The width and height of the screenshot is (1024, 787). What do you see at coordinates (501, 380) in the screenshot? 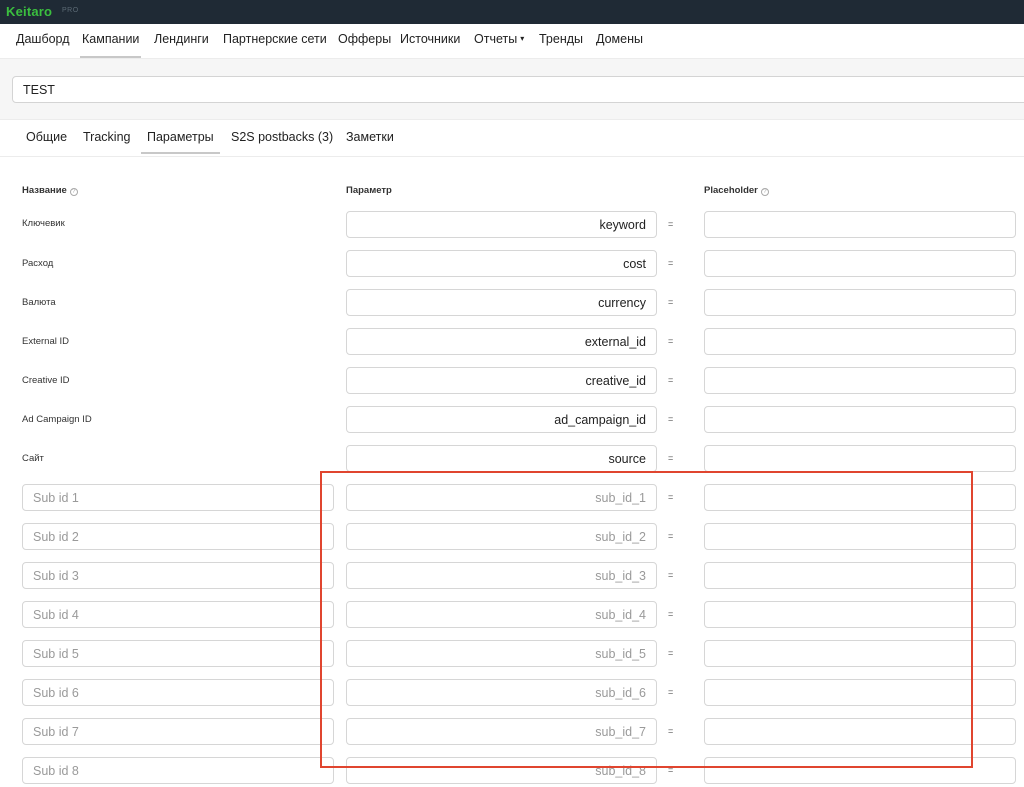
I see `param-input-creative-id` at bounding box center [501, 380].